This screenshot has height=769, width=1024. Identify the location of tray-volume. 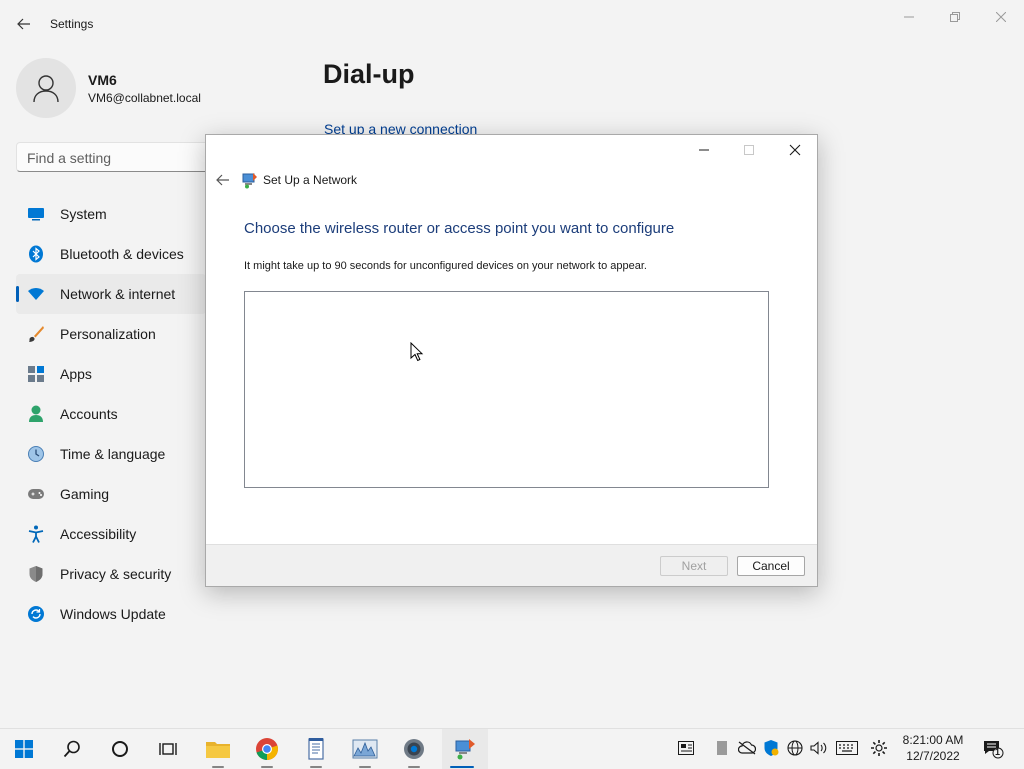
(819, 748).